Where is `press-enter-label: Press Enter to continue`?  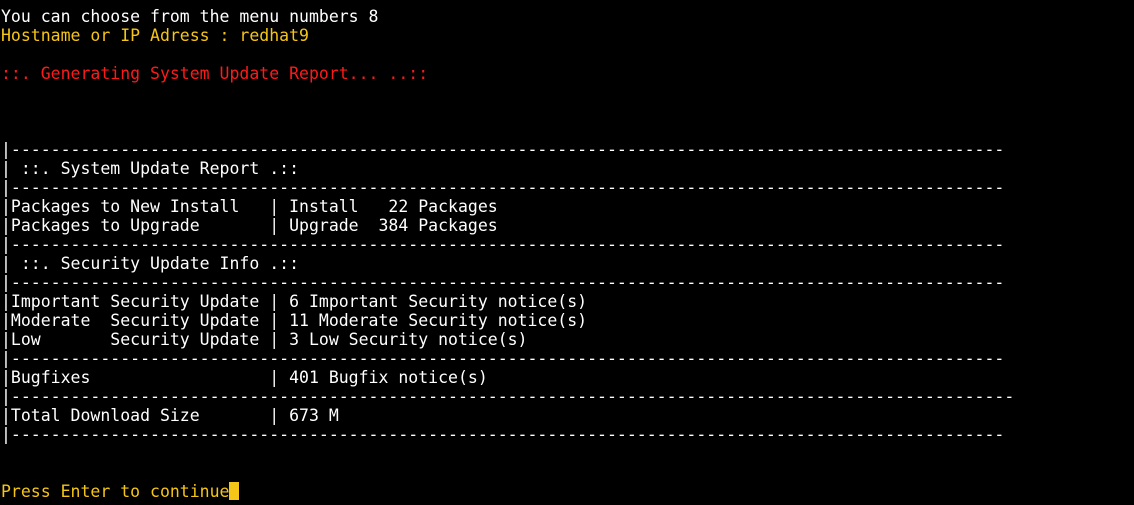 press-enter-label: Press Enter to continue is located at coordinates (115, 491).